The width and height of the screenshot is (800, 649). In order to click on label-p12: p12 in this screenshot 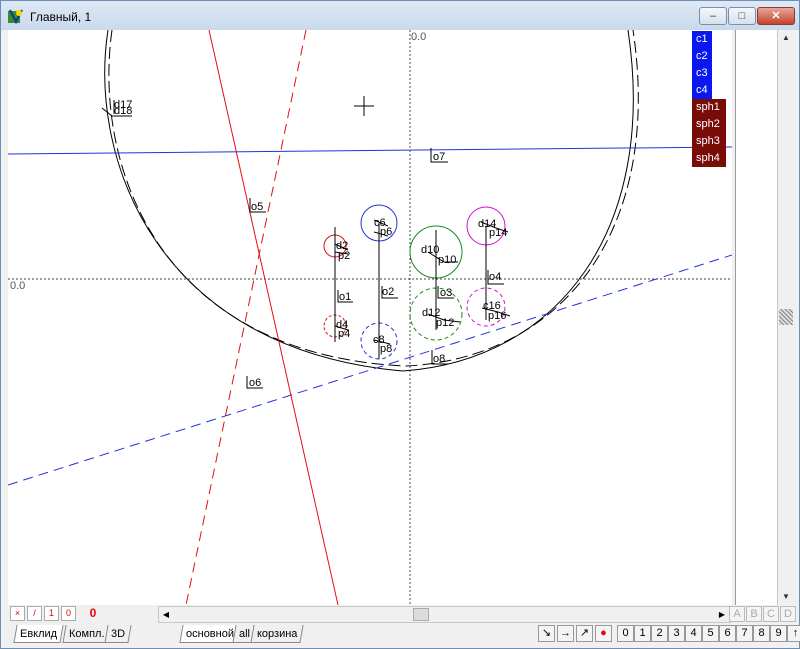, I will do `click(445, 323)`.